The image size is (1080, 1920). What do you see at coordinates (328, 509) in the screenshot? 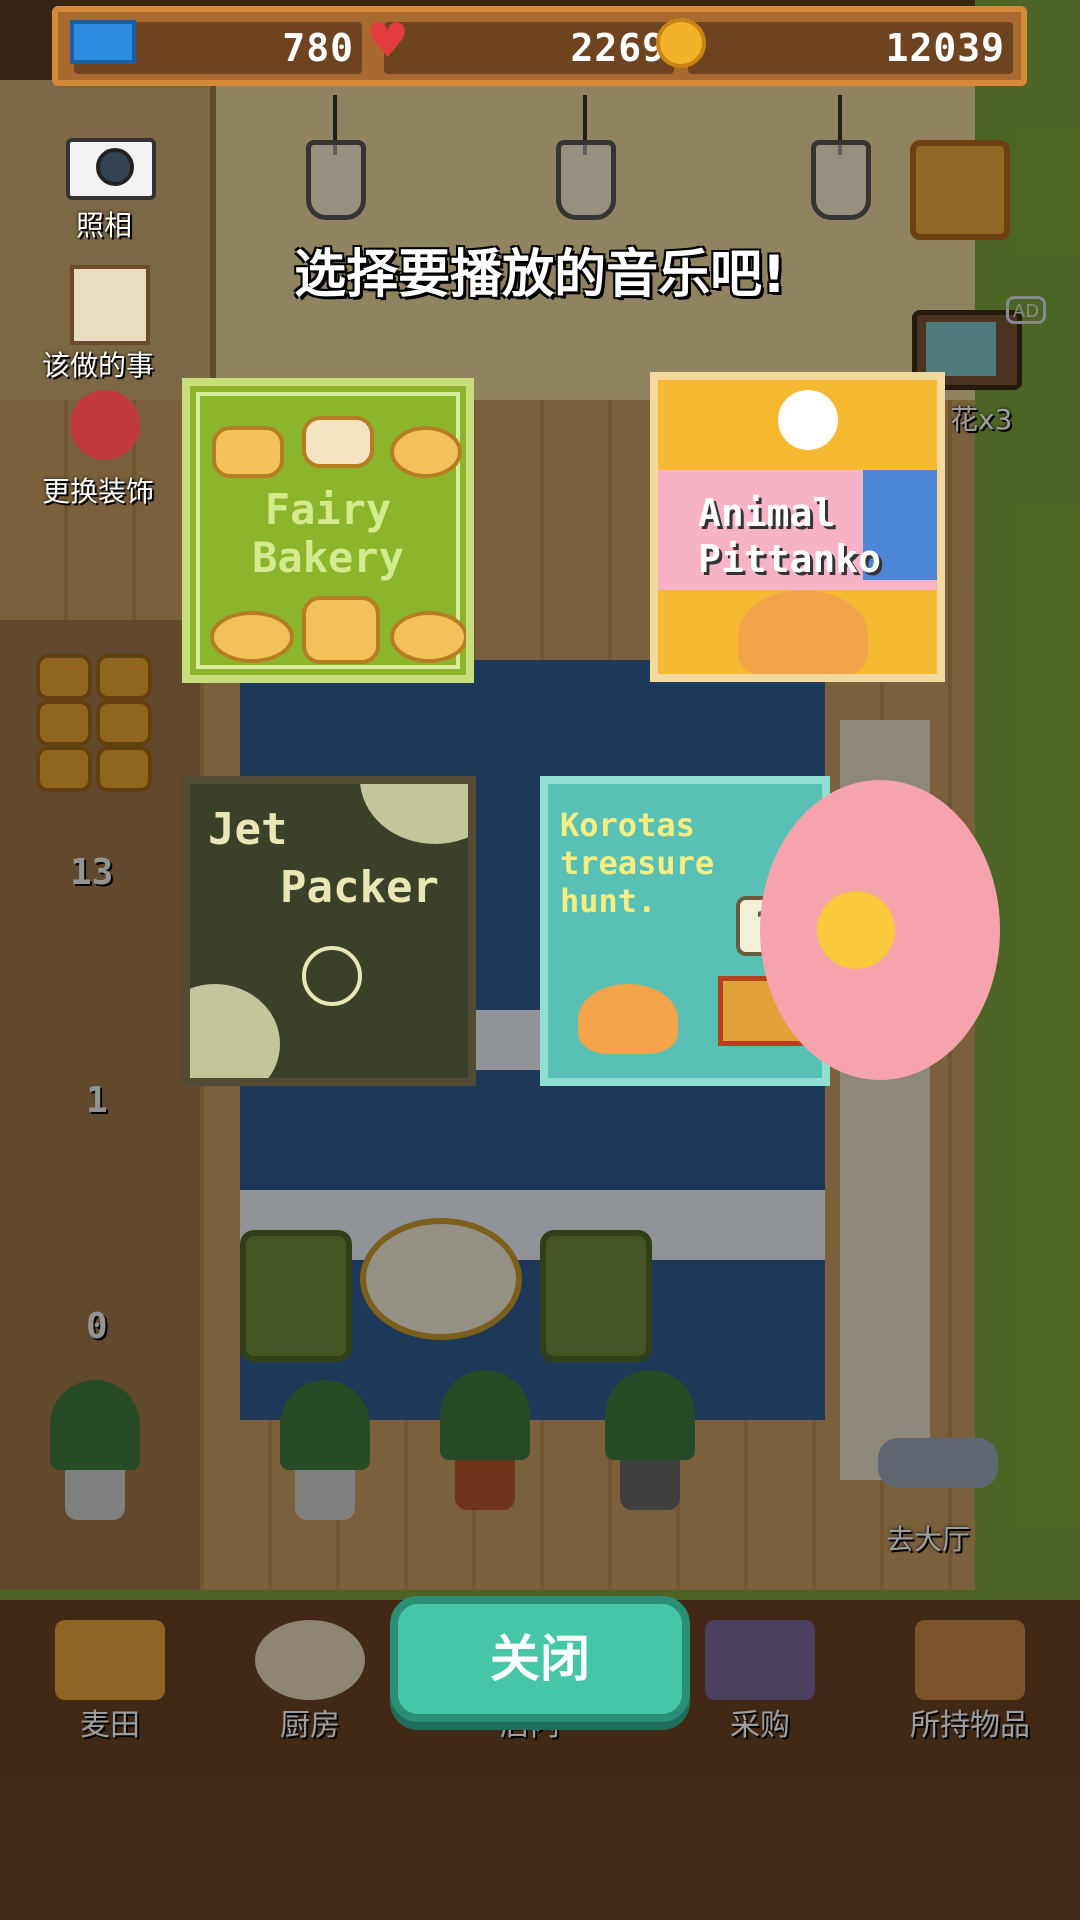
I see `album-title-line: Fairy` at bounding box center [328, 509].